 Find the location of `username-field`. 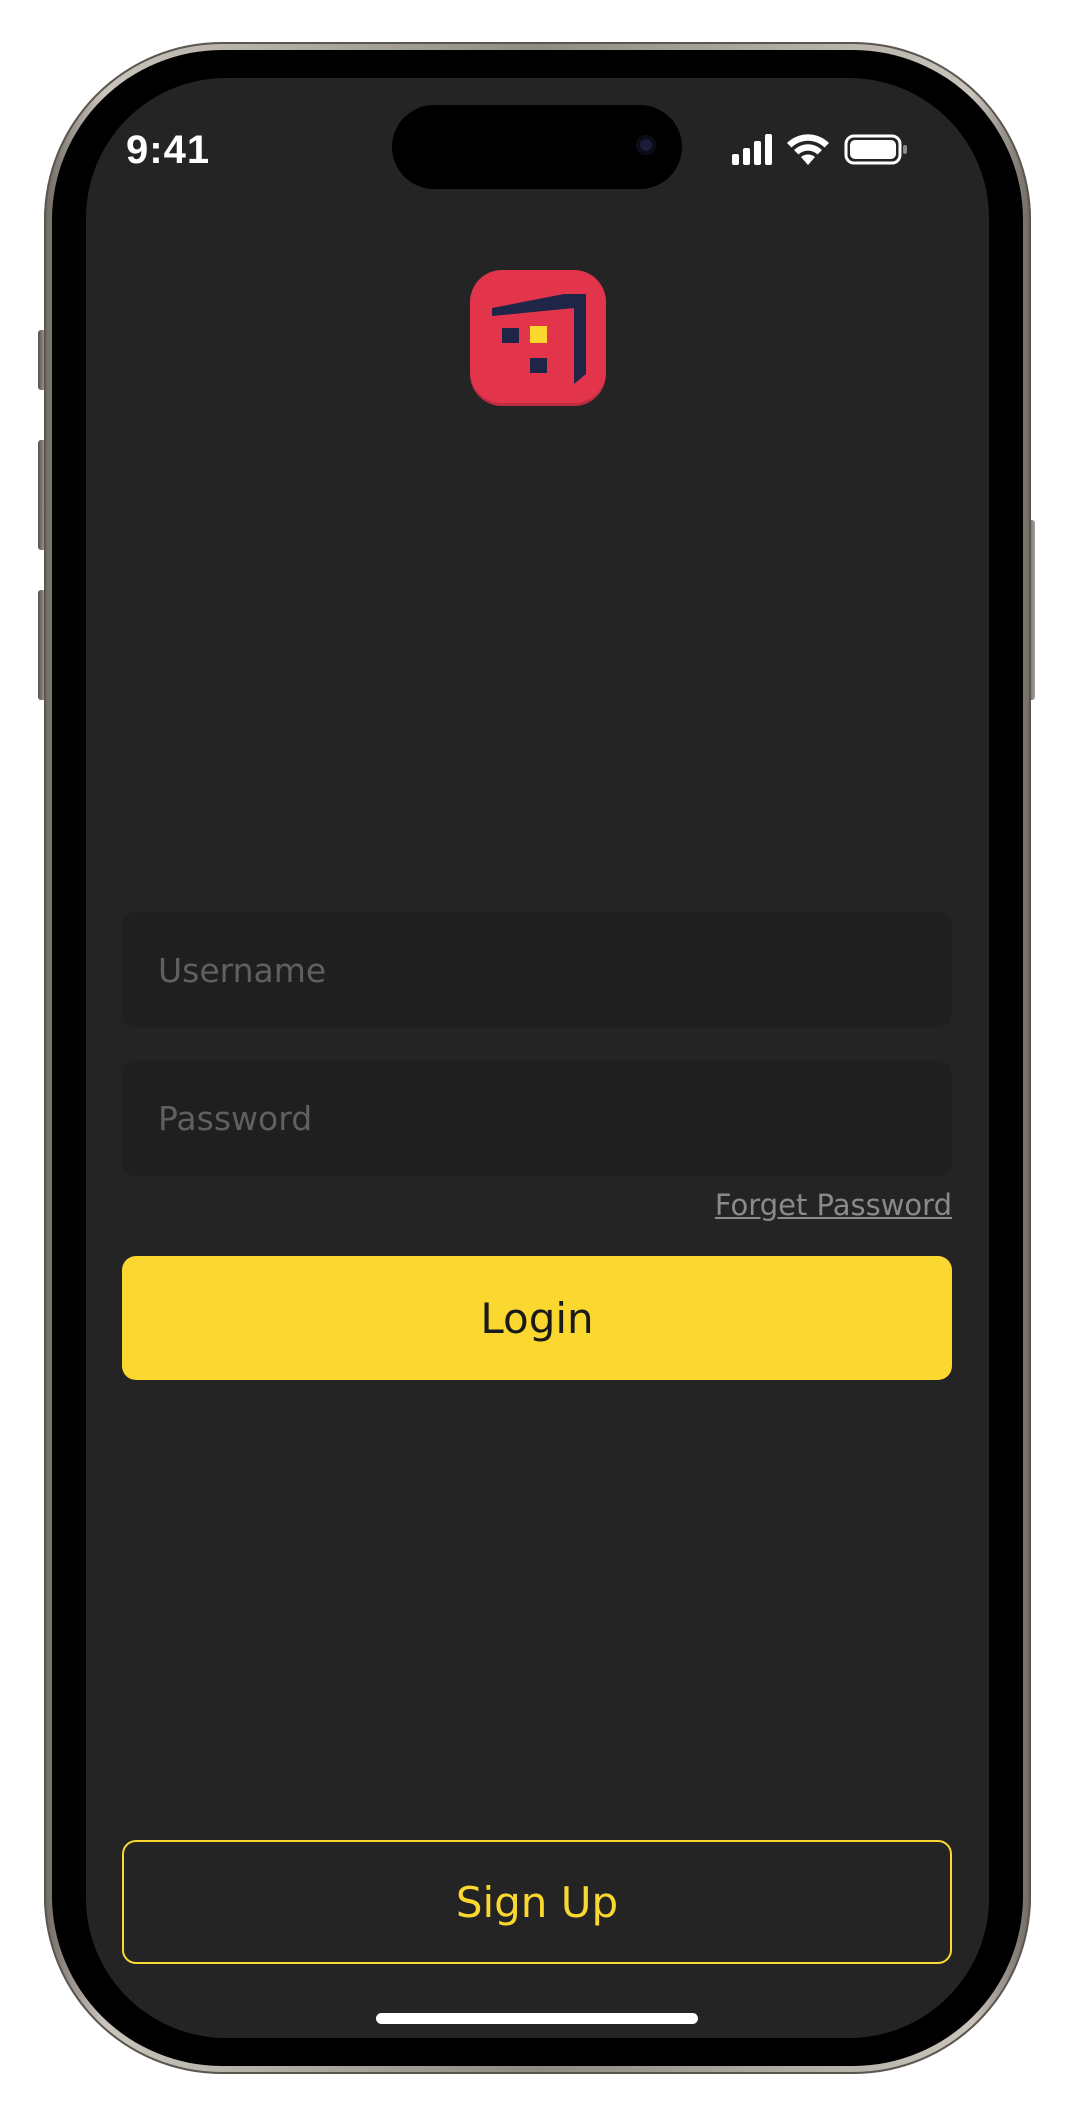

username-field is located at coordinates (537, 970).